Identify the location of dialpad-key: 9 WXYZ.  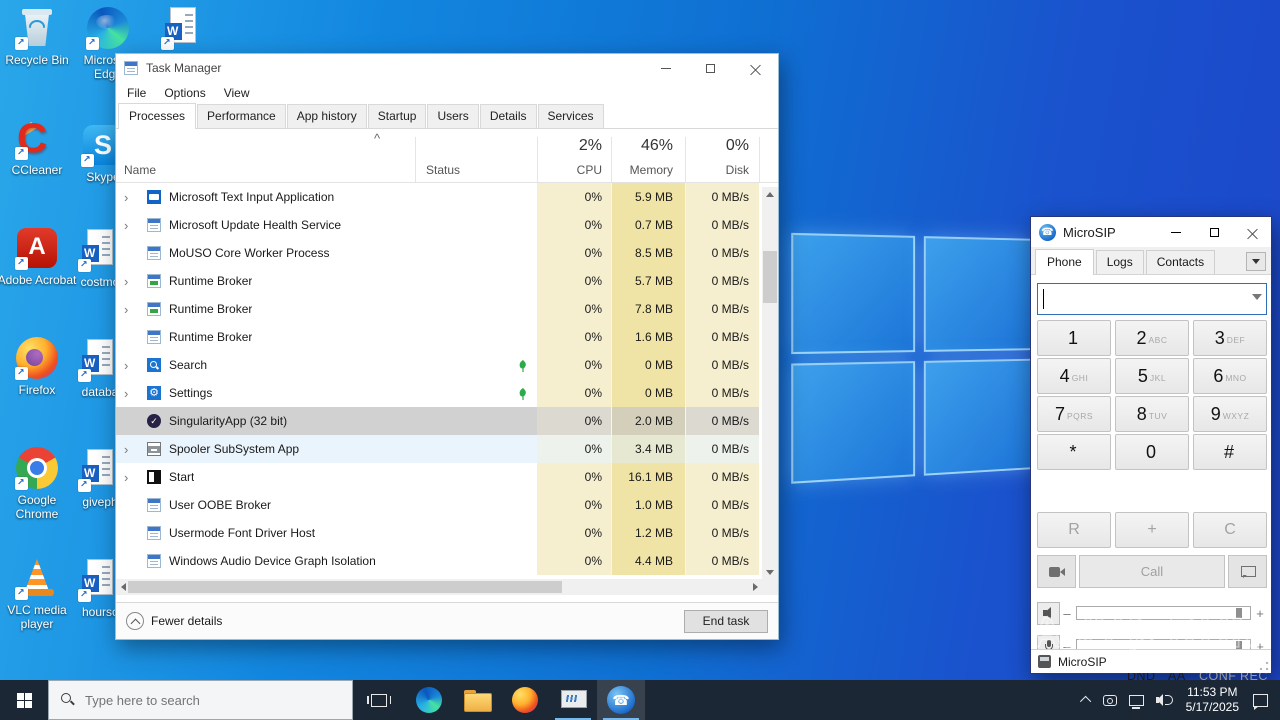
(1230, 414).